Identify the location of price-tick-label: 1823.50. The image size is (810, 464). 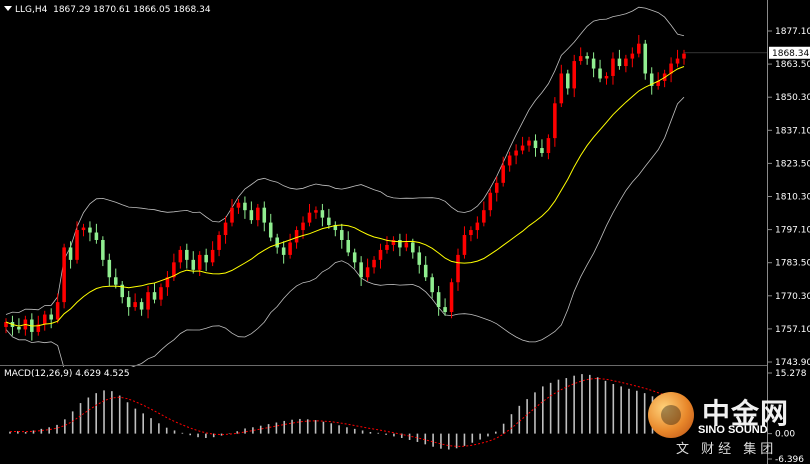
(792, 164).